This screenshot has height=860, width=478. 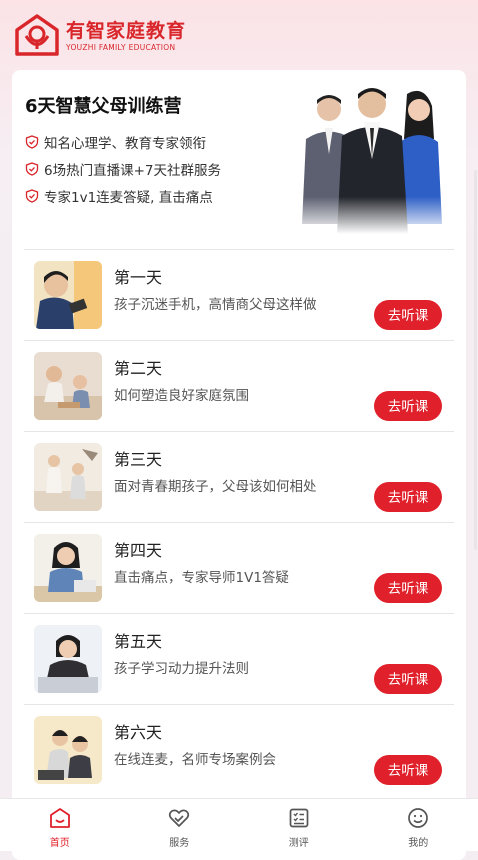 What do you see at coordinates (126, 47) in the screenshot?
I see `brand-name-en: YOUZHI FAMILY EDUCATION` at bounding box center [126, 47].